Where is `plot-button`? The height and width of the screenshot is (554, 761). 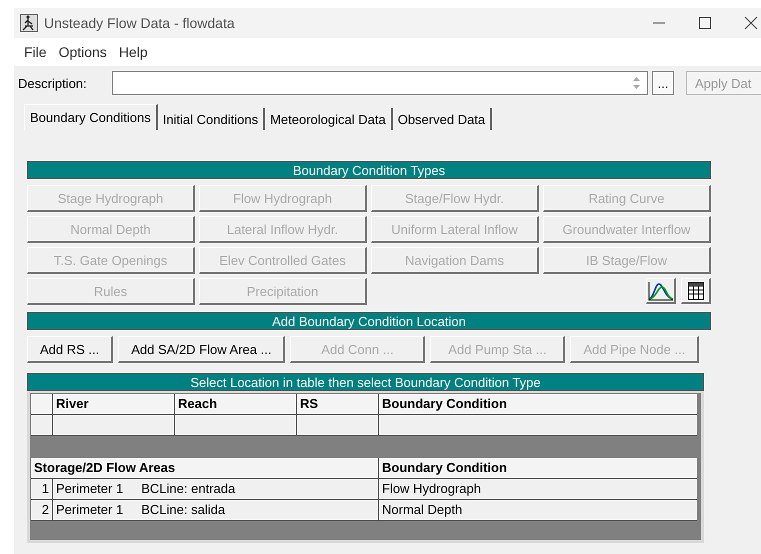
plot-button is located at coordinates (661, 291).